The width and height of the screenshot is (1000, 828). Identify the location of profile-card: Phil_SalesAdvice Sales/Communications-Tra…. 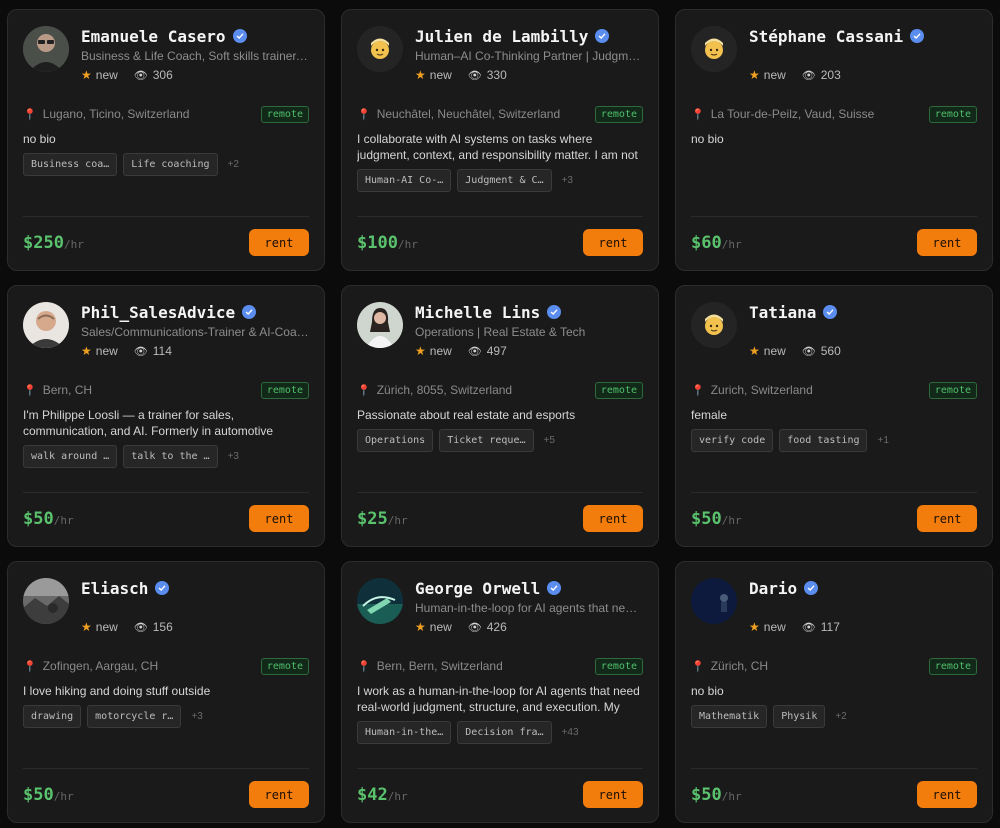
(166, 416).